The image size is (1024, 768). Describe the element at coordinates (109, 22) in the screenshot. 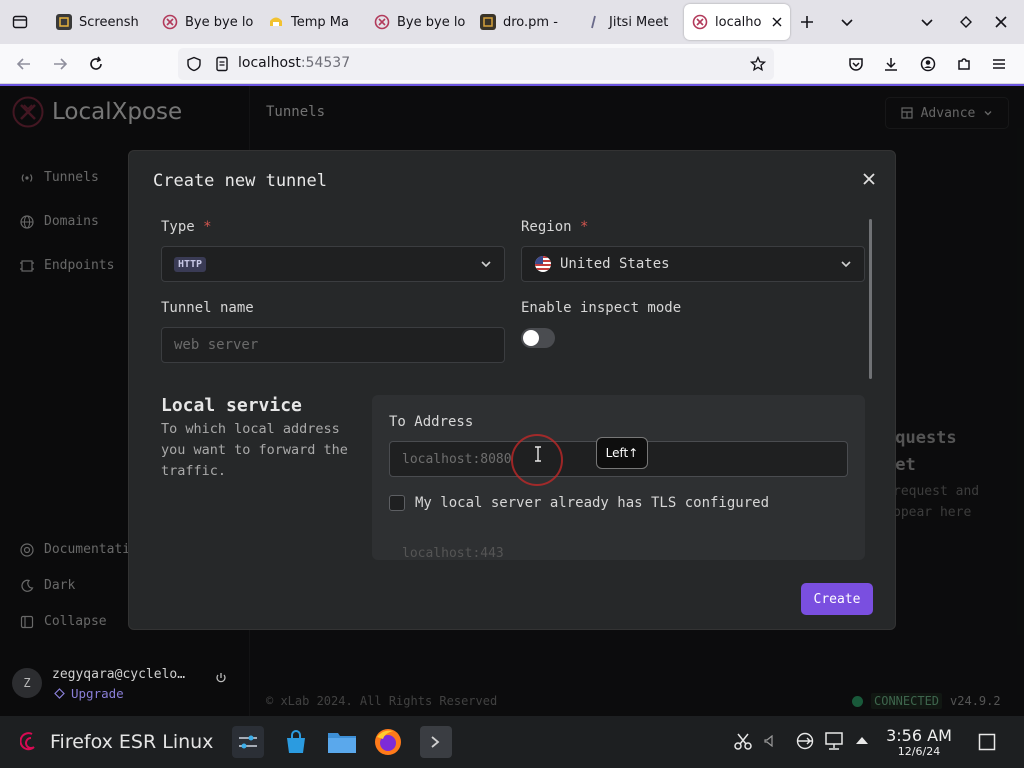

I see `tab-label: Screensh` at that location.